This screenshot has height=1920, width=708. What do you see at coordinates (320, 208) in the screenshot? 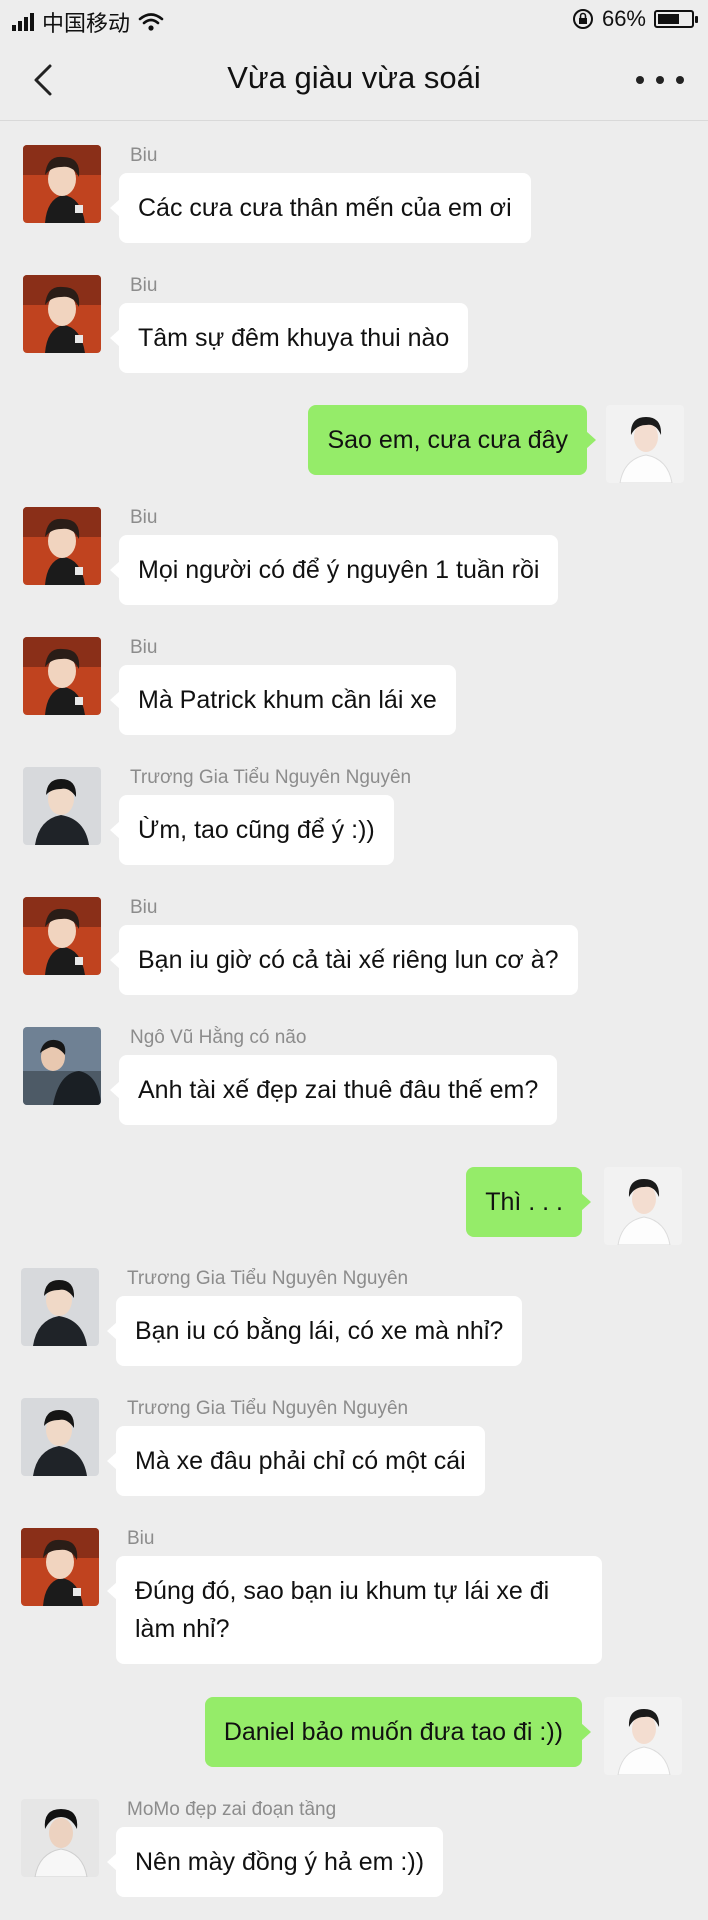
I see `message-bubble: Các cưa cưa thân mến của em ơi` at bounding box center [320, 208].